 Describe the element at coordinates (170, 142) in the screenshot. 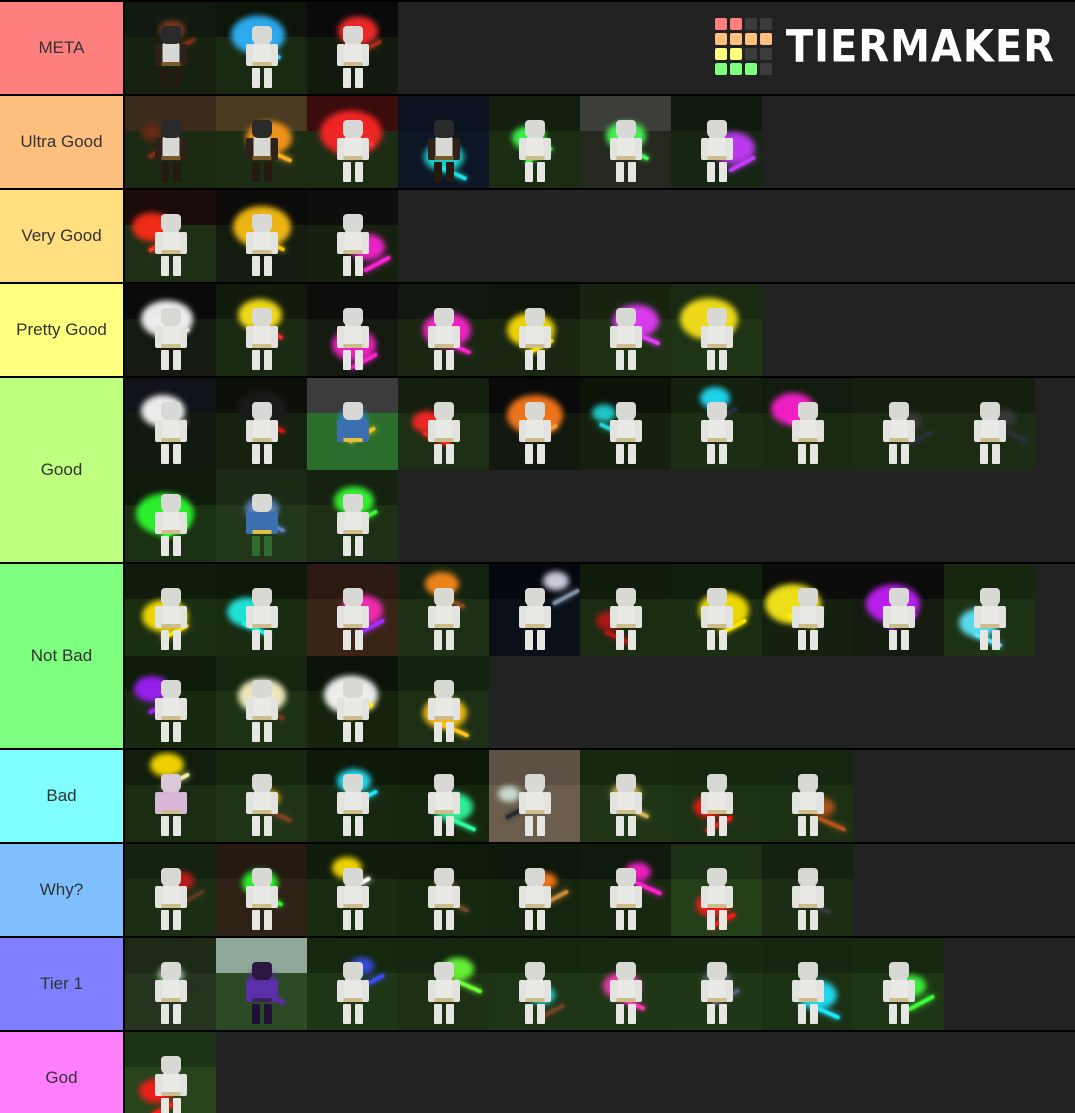

I see `tier-item-dark-samurai-blades` at that location.